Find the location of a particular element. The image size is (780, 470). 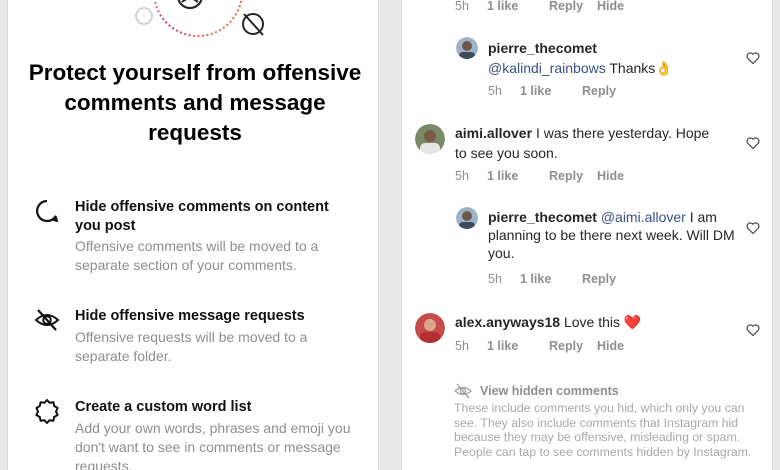

view-hidden-comments-label: View hidden comments is located at coordinates (549, 391).